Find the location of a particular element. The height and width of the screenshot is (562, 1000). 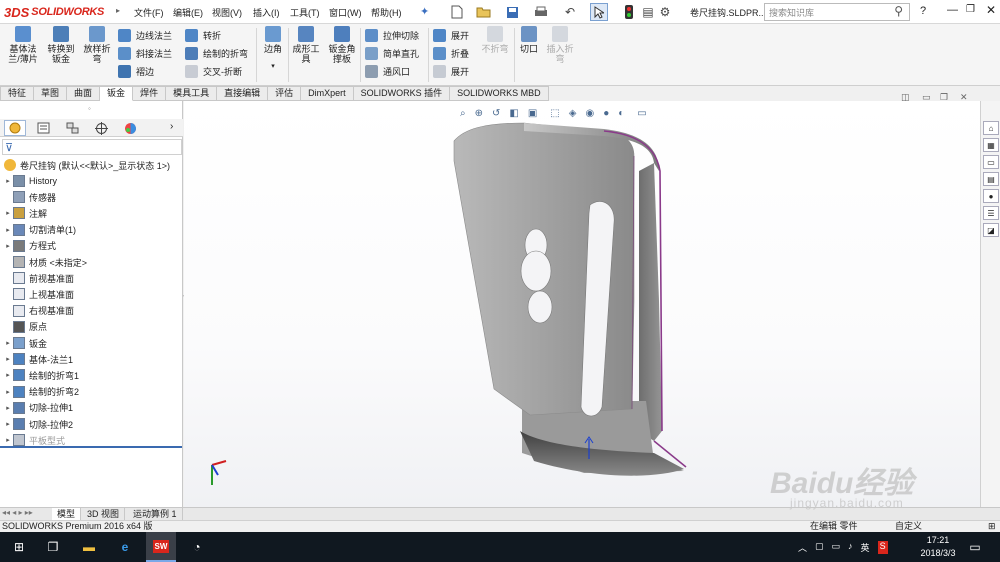

tree-item: ▸ 切割清单(1) is located at coordinates (91, 230).